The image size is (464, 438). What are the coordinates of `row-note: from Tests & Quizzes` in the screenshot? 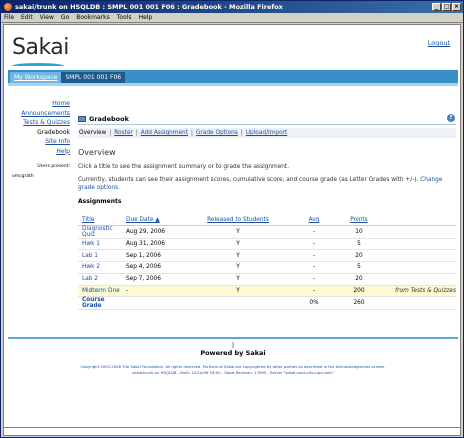 It's located at (417, 291).